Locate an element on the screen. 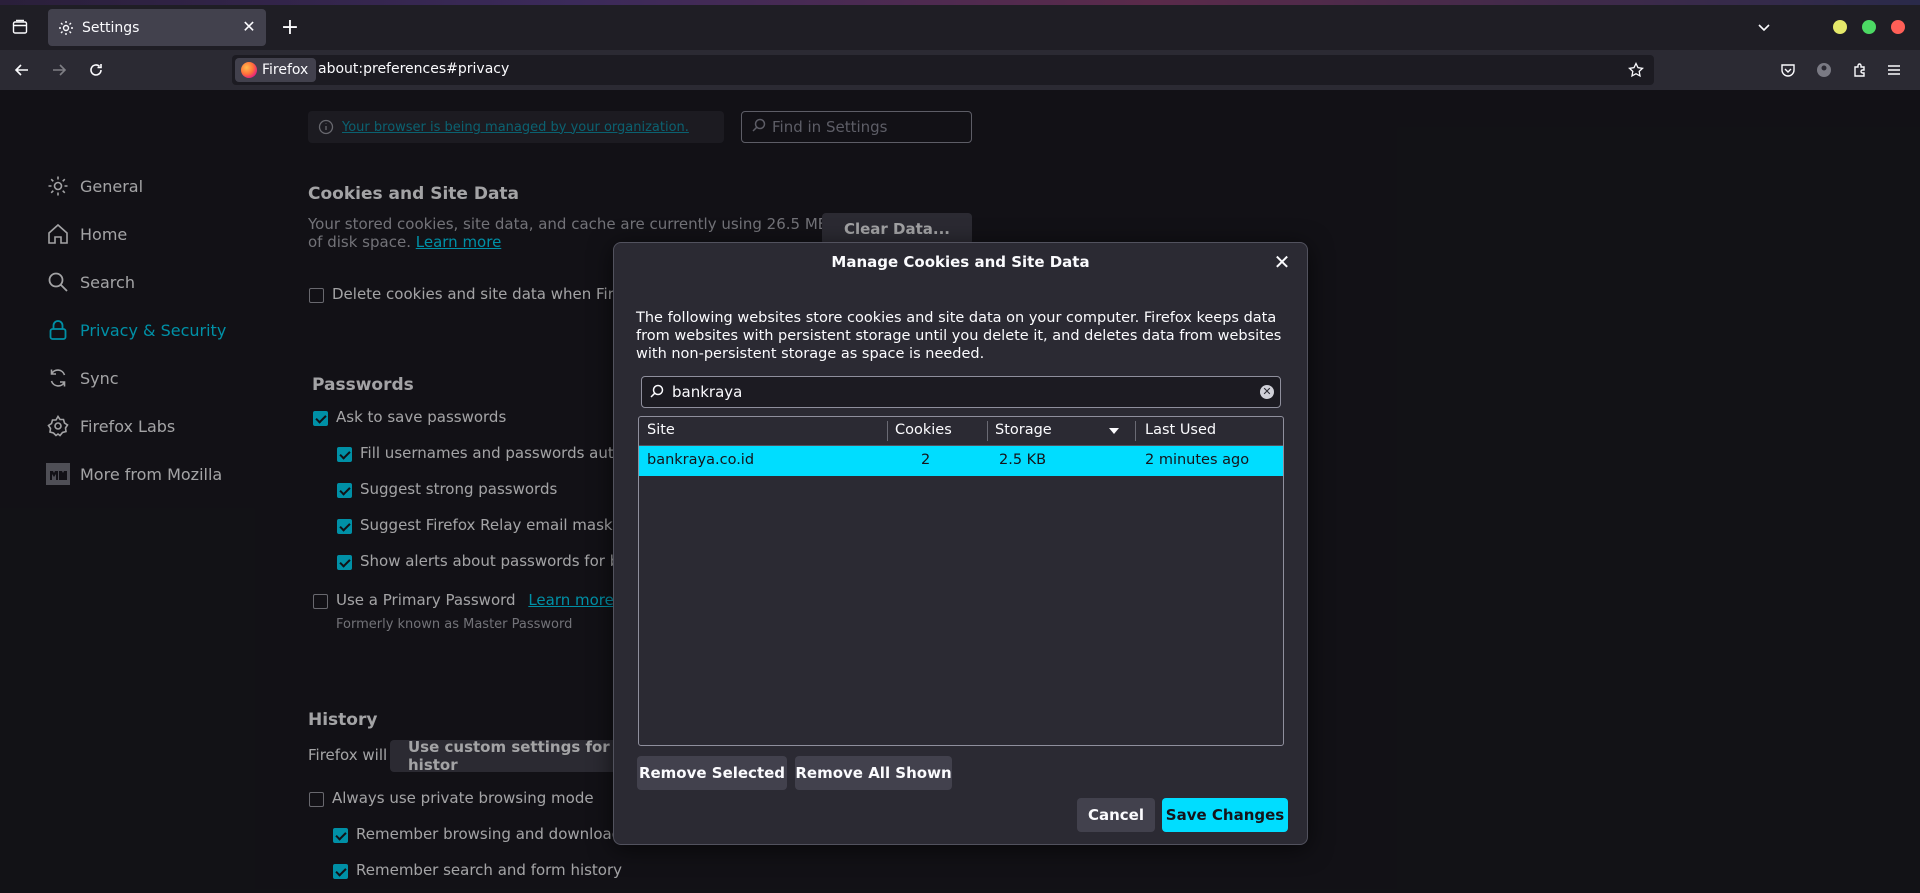  tab-title: Settings is located at coordinates (111, 27).